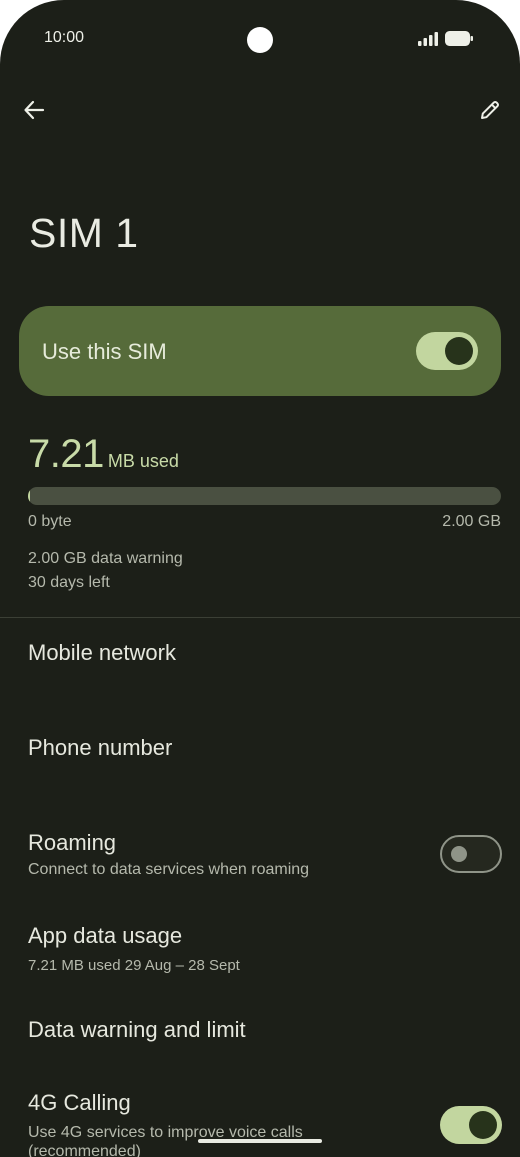 This screenshot has width=520, height=1157. I want to click on arrow-back-icon, so click(34, 110).